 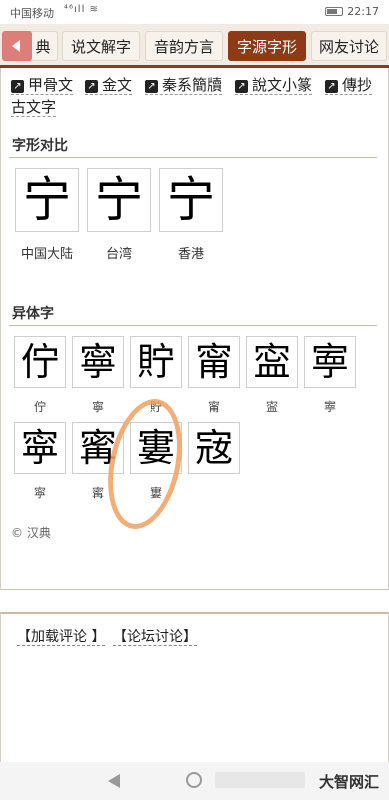 I want to click on variant-glyph: 佇, so click(x=40, y=362).